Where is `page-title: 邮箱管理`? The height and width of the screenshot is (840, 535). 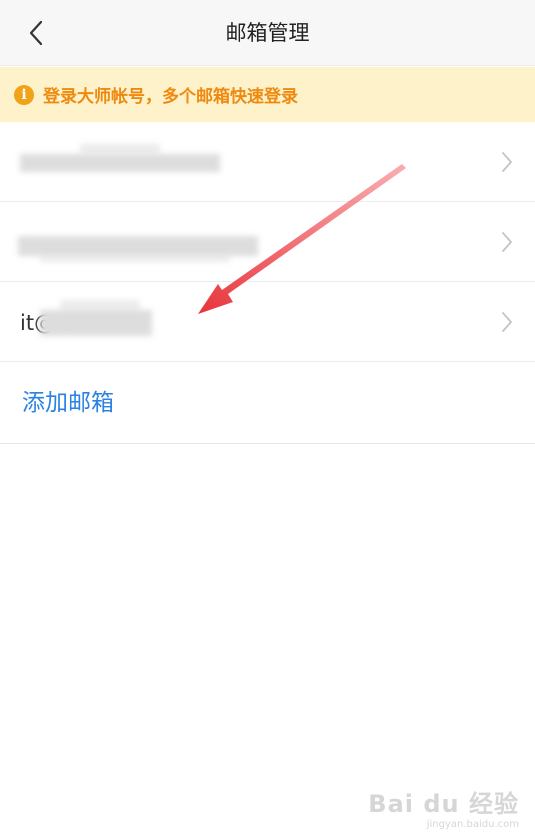 page-title: 邮箱管理 is located at coordinates (267, 33).